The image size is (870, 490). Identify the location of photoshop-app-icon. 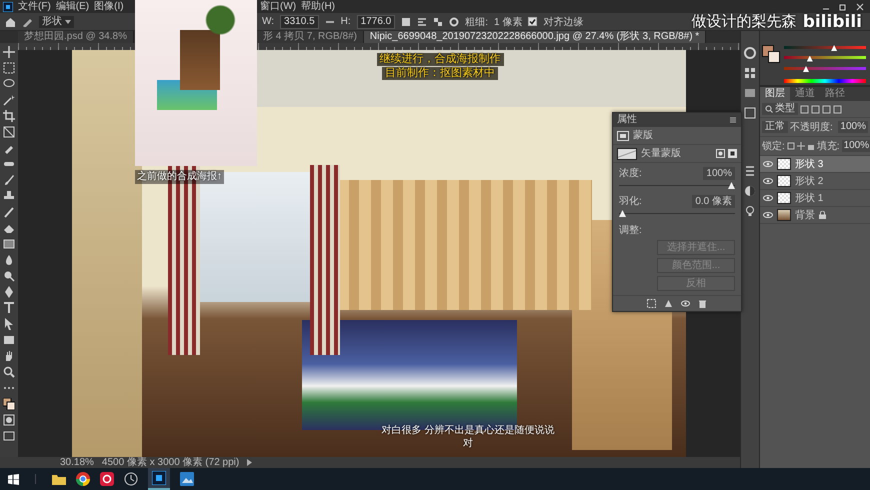
(159, 478).